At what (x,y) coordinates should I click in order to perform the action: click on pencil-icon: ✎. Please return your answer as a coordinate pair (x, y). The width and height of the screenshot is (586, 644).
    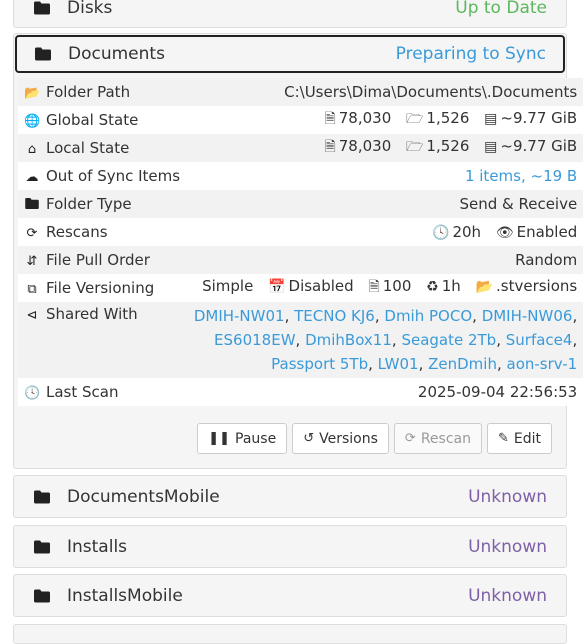
    Looking at the image, I should click on (503, 438).